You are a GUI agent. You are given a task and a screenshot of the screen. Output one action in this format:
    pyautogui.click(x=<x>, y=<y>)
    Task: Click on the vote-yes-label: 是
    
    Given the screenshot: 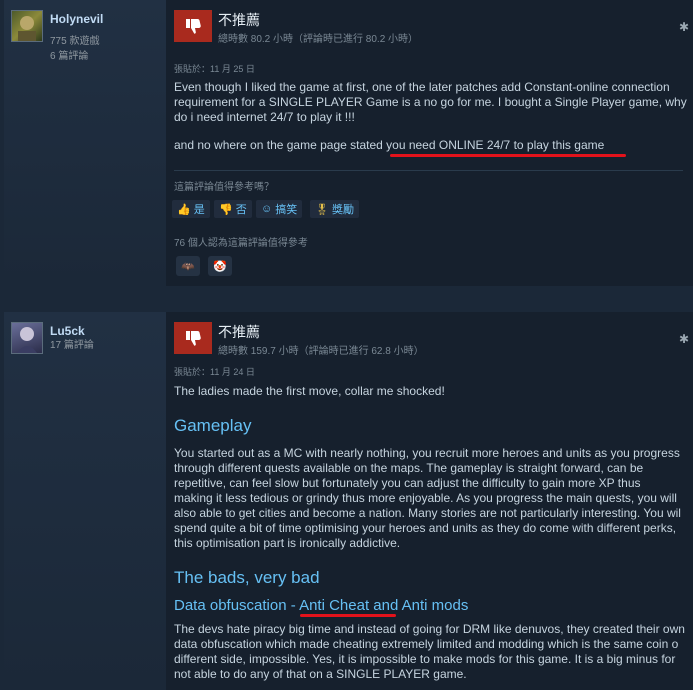 What is the action you would take?
    pyautogui.click(x=199, y=210)
    